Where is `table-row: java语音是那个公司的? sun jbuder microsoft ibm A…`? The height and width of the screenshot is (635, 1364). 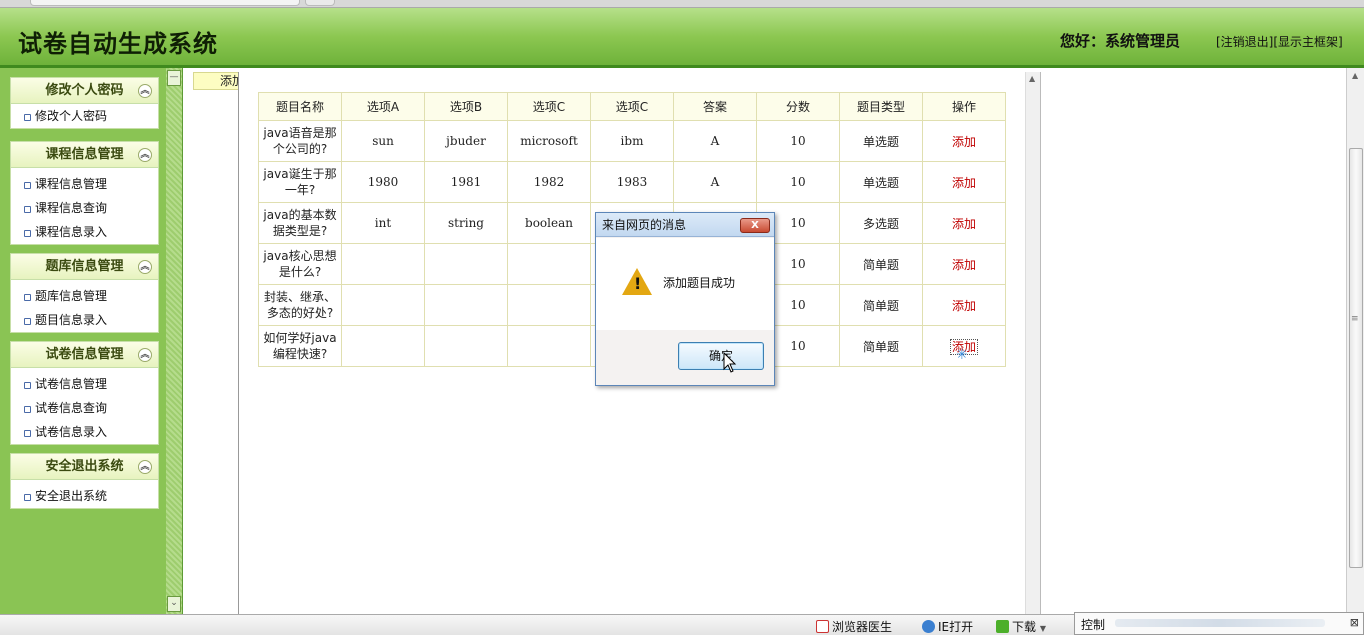
table-row: java语音是那个公司的? sun jbuder microsoft ibm A… is located at coordinates (632, 141).